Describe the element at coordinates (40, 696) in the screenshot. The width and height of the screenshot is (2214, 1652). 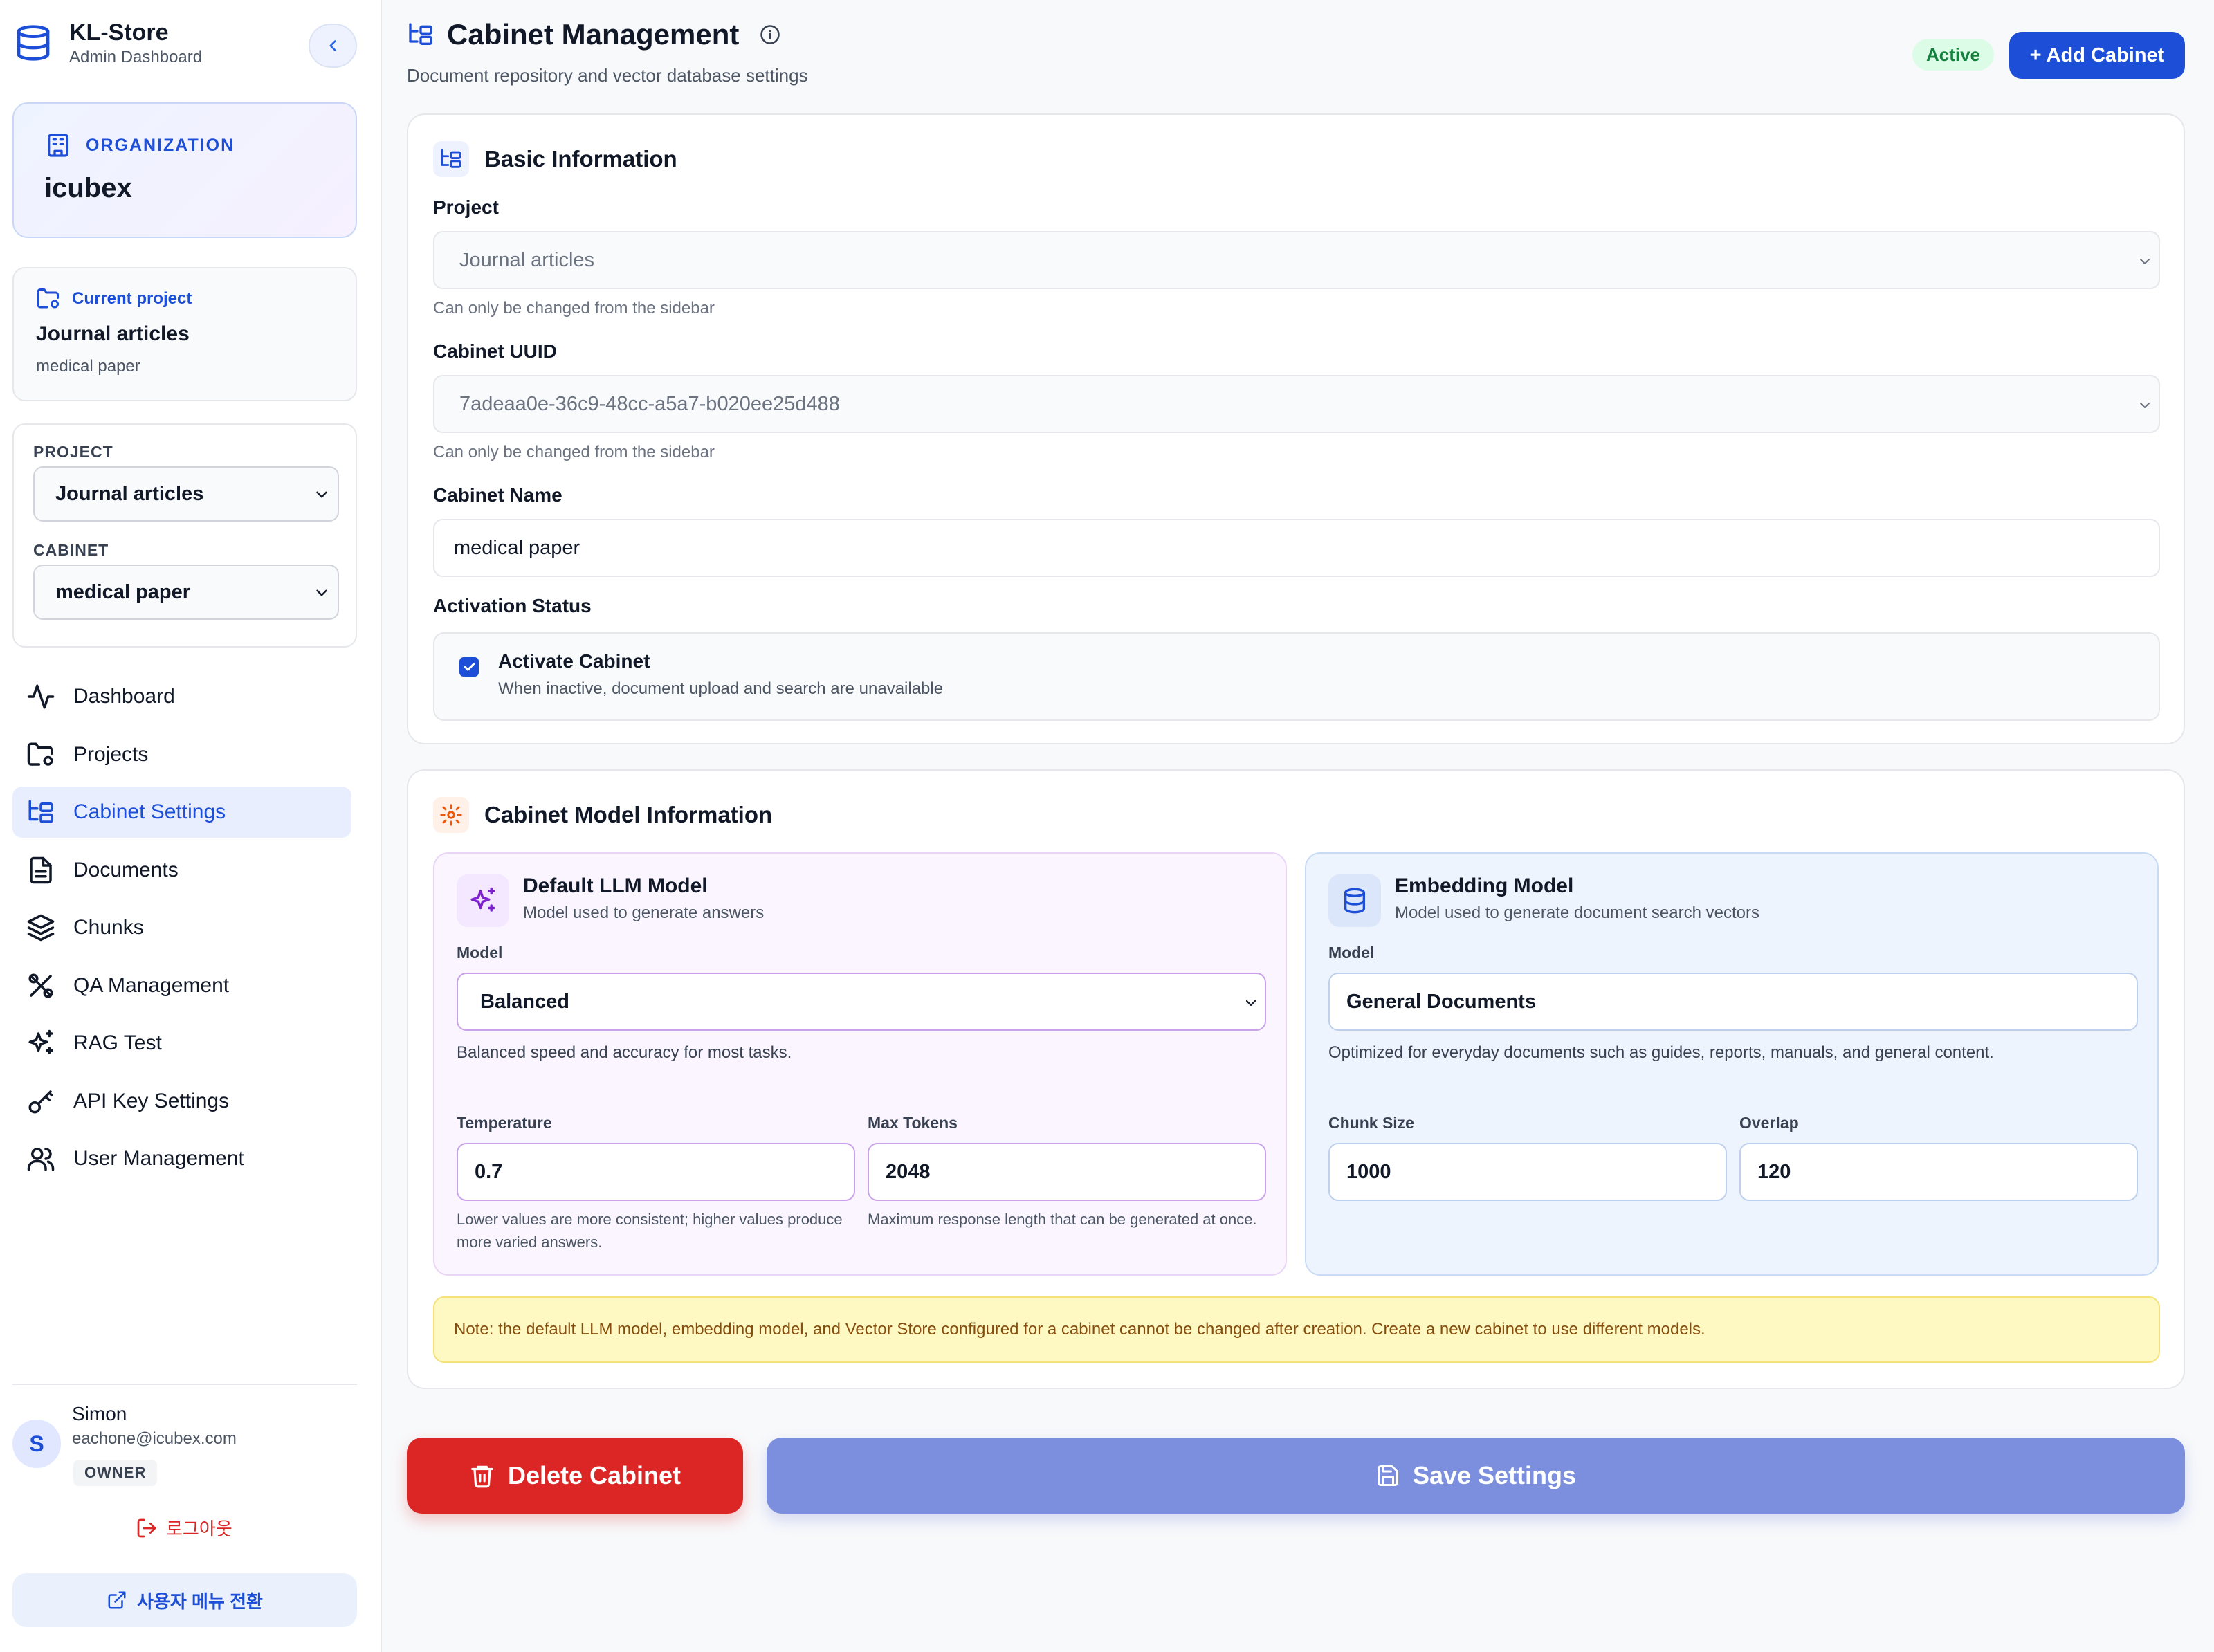
I see `activity-icon` at that location.